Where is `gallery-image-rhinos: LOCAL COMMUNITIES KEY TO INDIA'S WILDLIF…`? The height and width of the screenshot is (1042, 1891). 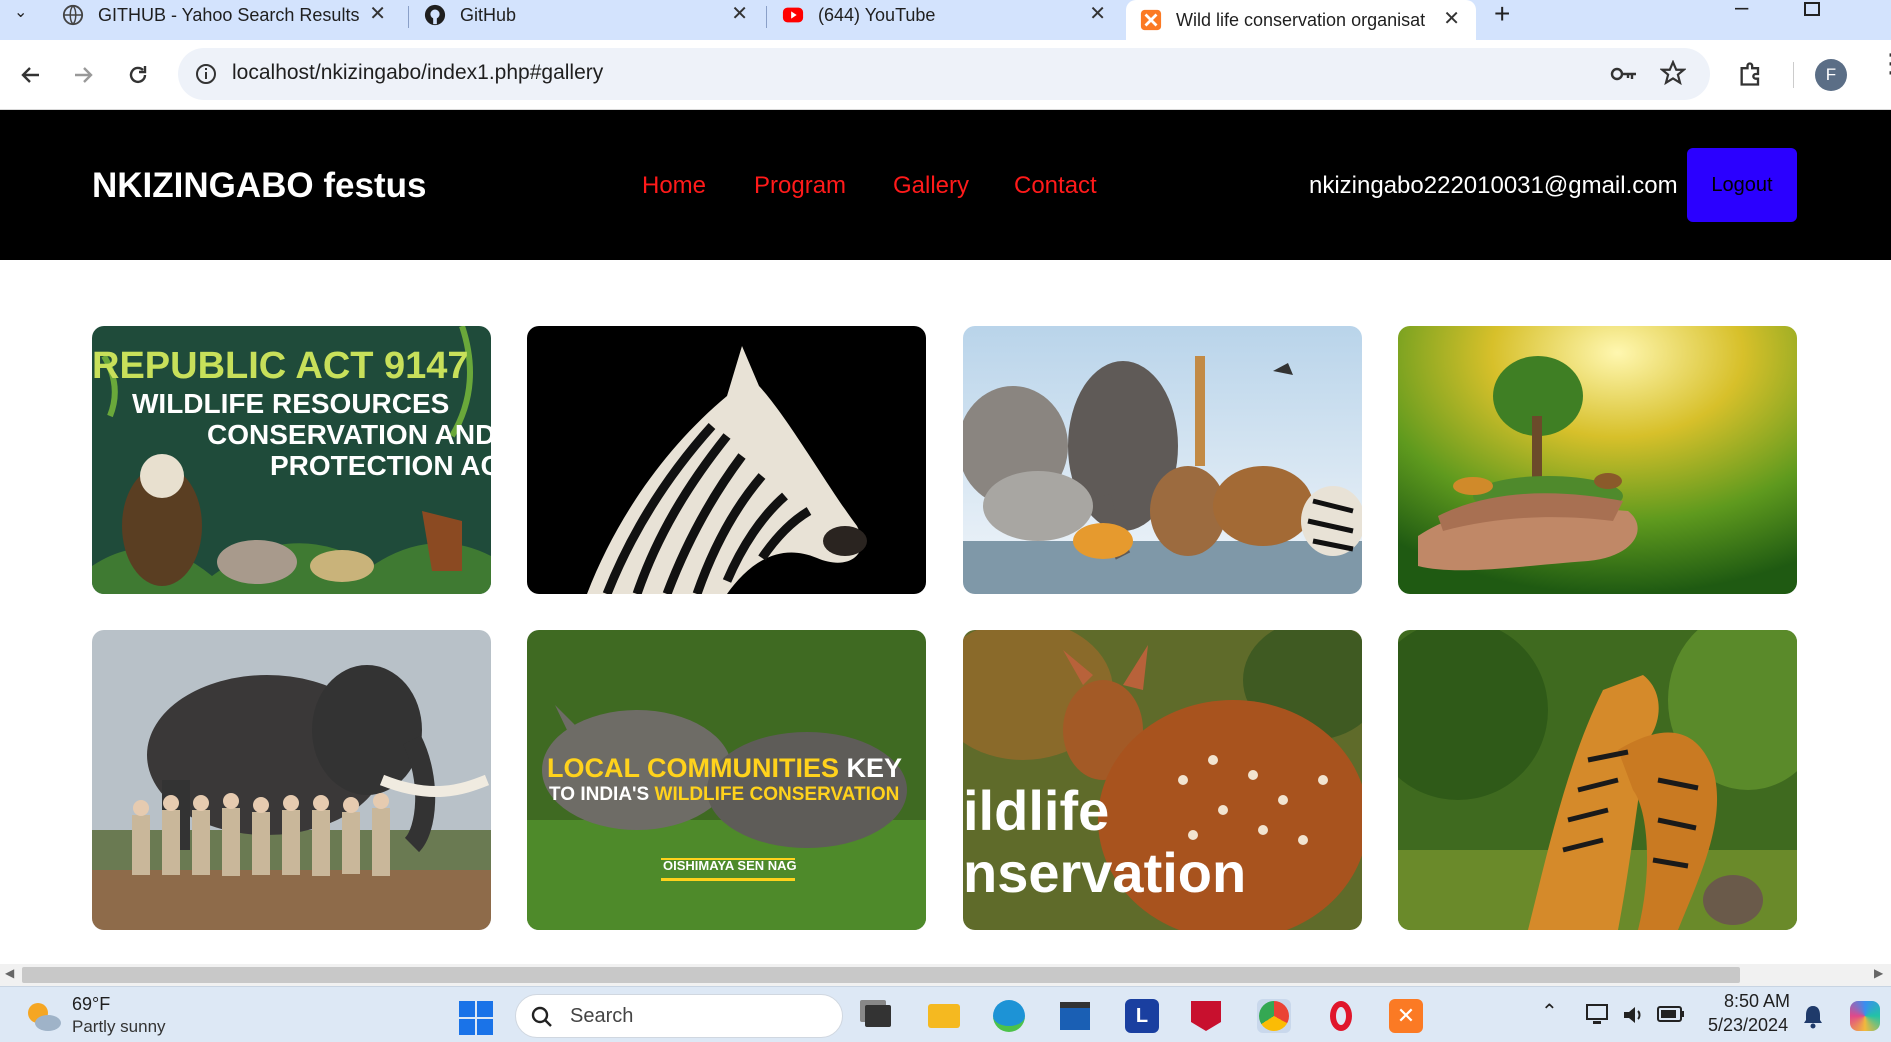
gallery-image-rhinos: LOCAL COMMUNITIES KEY TO INDIA'S WILDLIF… is located at coordinates (726, 780).